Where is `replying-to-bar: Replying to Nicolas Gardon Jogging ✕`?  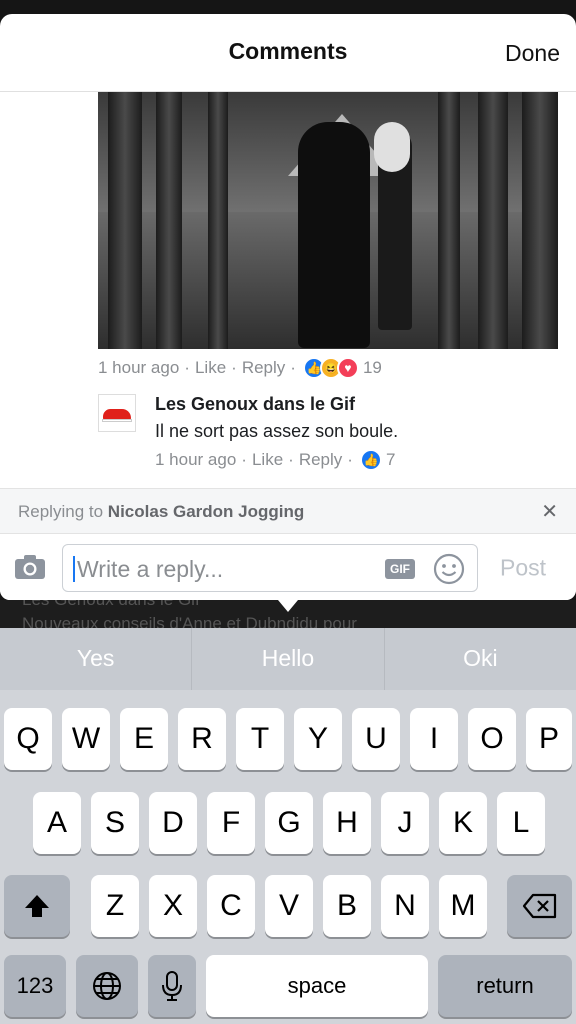
replying-to-bar: Replying to Nicolas Gardon Jogging ✕ is located at coordinates (288, 511).